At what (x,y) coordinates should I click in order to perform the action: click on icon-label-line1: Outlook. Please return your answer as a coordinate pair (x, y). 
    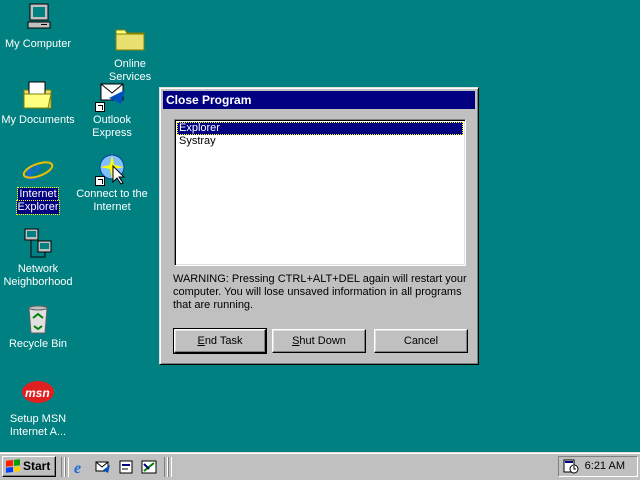
    Looking at the image, I should click on (112, 120).